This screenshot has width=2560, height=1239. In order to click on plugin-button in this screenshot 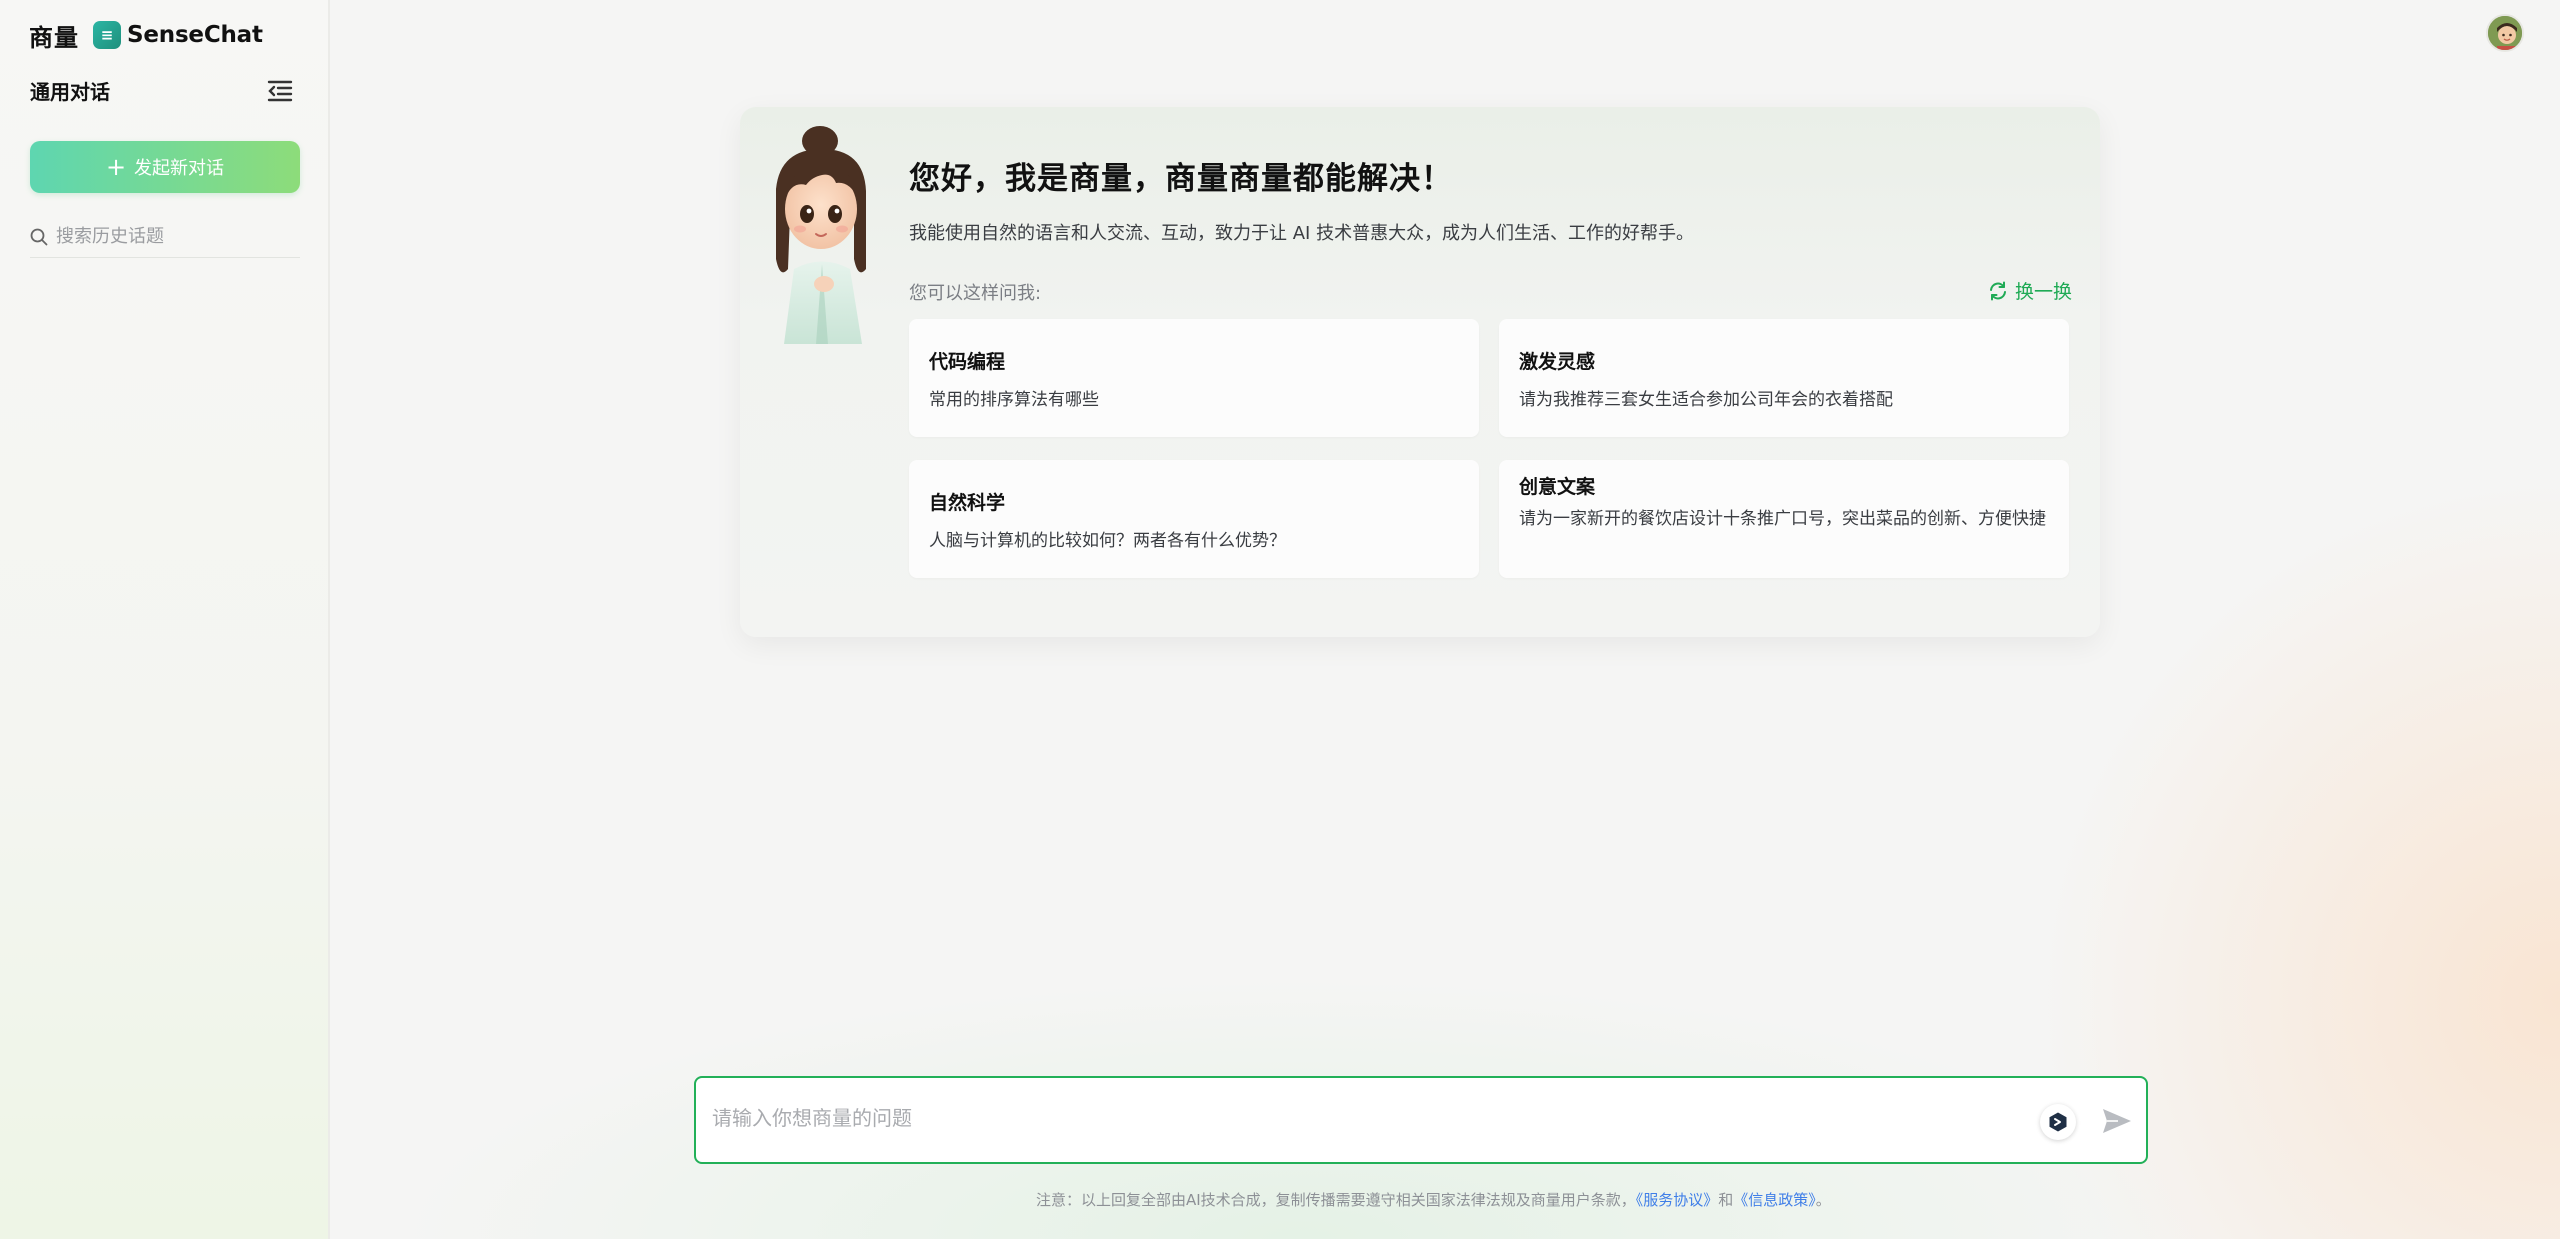, I will do `click(2058, 1122)`.